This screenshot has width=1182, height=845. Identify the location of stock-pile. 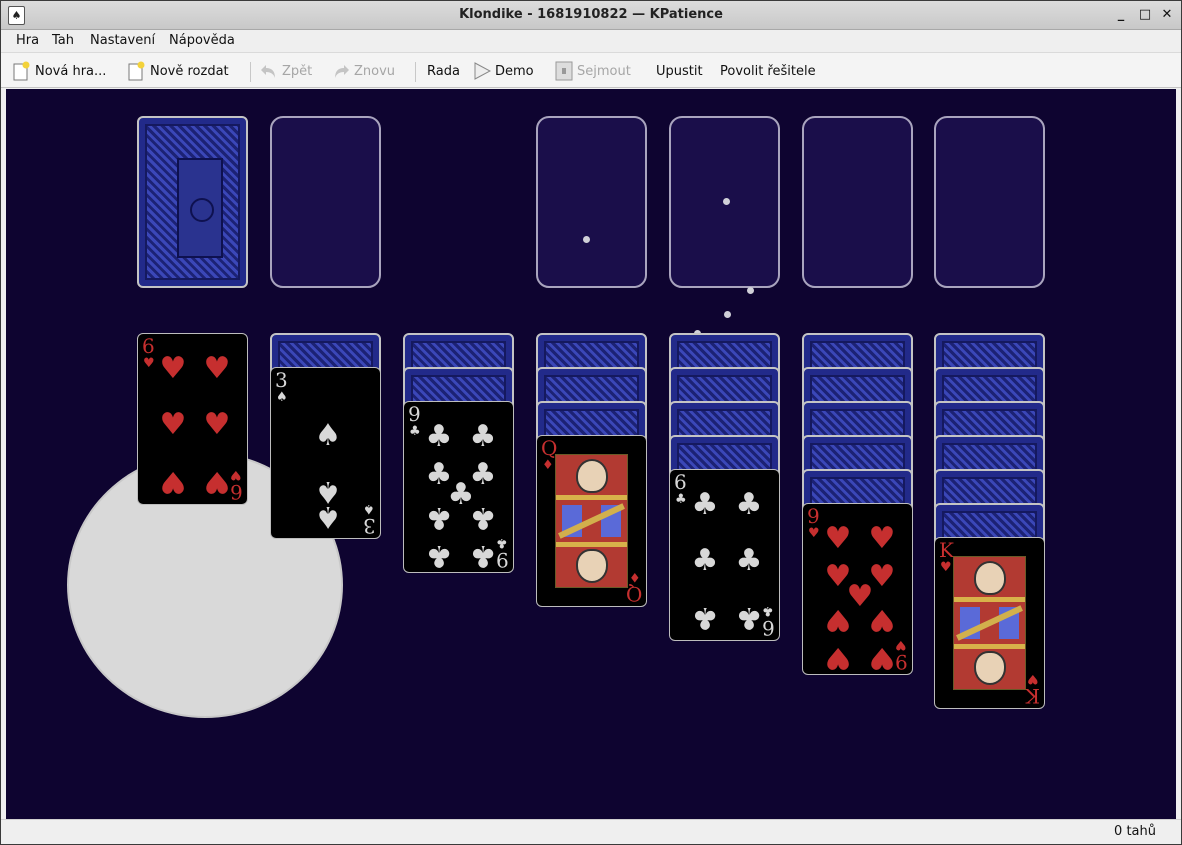
(192, 202).